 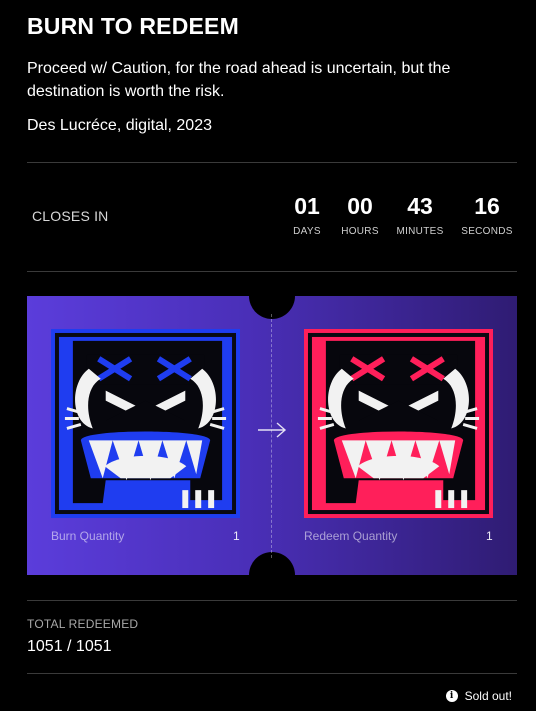 I want to click on artist-credit: Des Lucréce, digital, 2023, so click(x=119, y=125).